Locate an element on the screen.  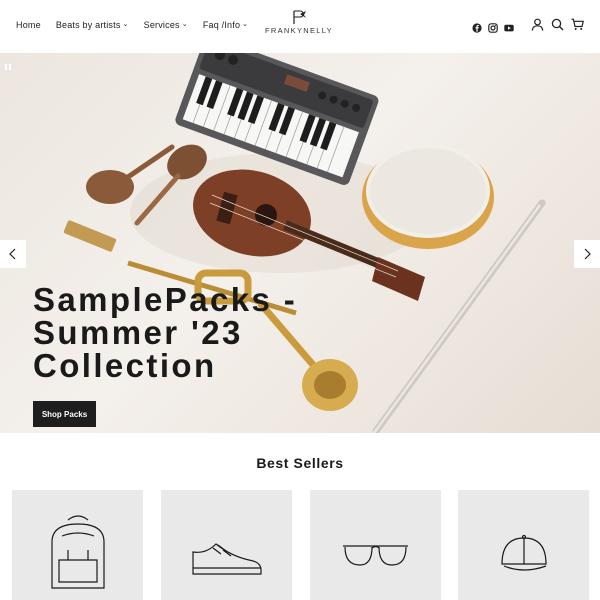
social-links is located at coordinates (493, 26).